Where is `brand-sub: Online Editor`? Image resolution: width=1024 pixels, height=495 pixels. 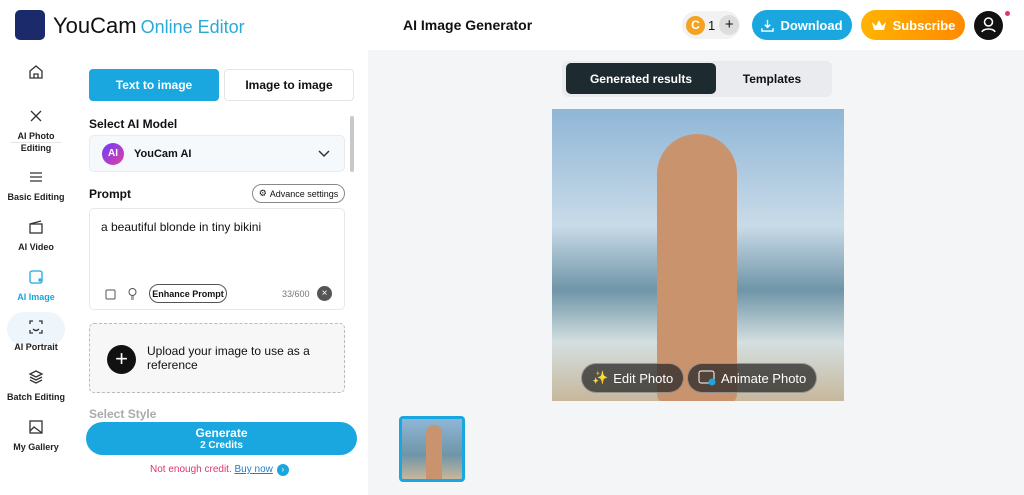 brand-sub: Online Editor is located at coordinates (192, 27).